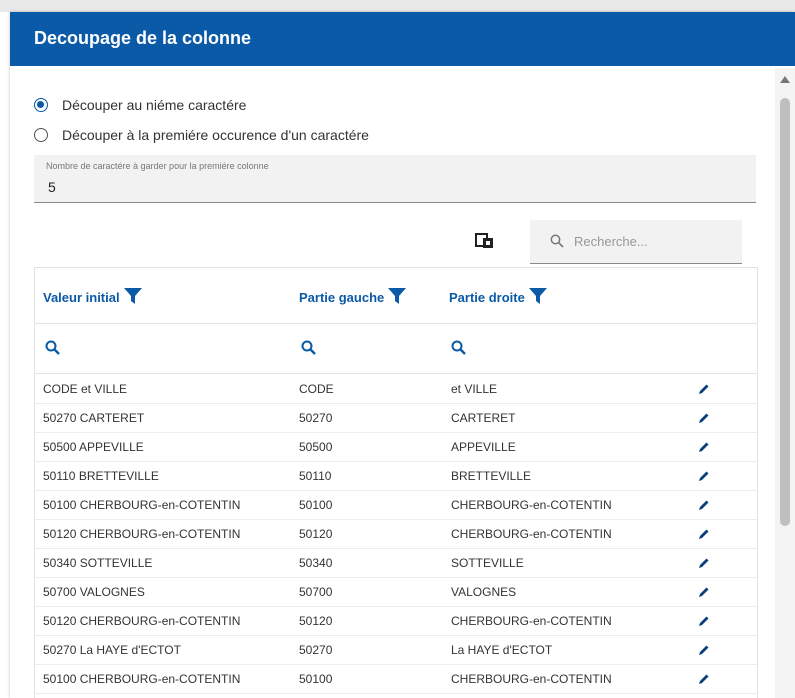 This screenshot has width=795, height=698. What do you see at coordinates (397, 6) in the screenshot?
I see `background-strip` at bounding box center [397, 6].